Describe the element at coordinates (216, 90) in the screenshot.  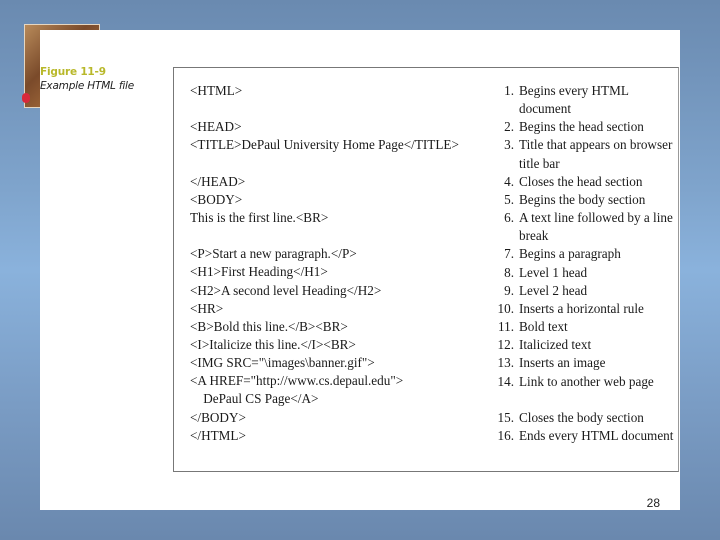
I see `code-line: <HTML>` at that location.